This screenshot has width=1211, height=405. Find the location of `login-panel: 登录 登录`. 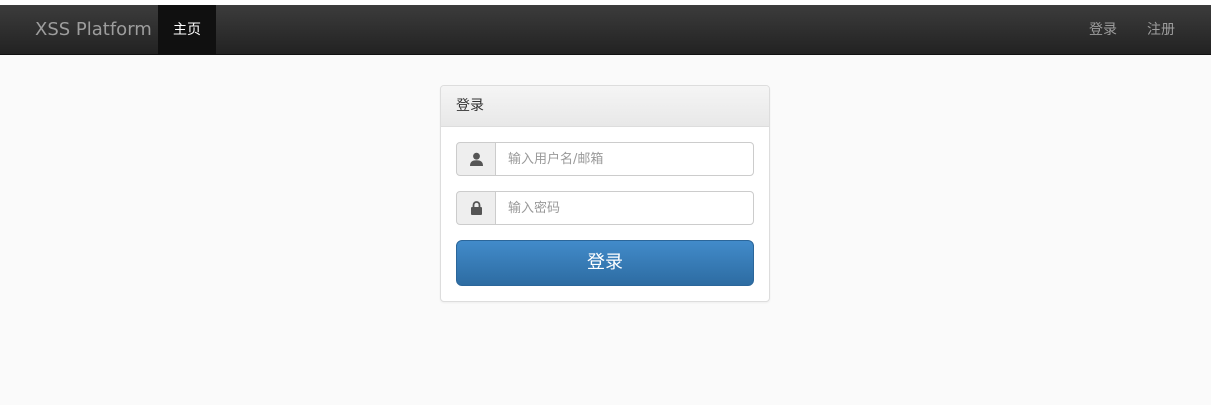

login-panel: 登录 登录 is located at coordinates (605, 193).